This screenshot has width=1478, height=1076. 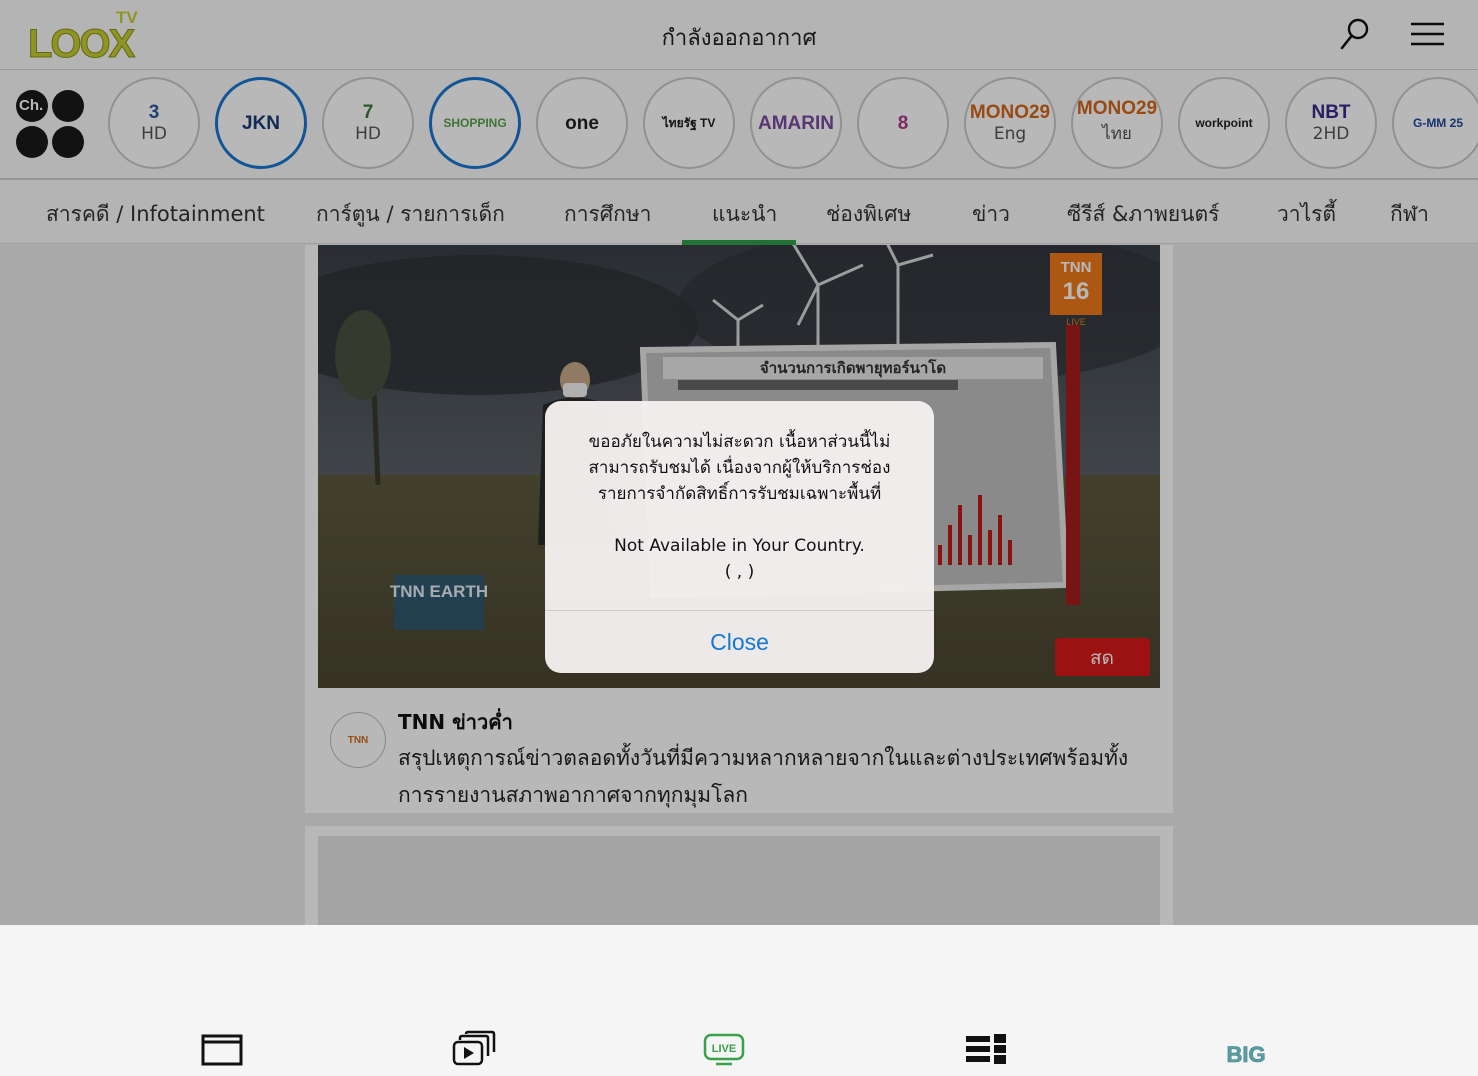 I want to click on live-tv-icon: LIVE, so click(x=724, y=1050).